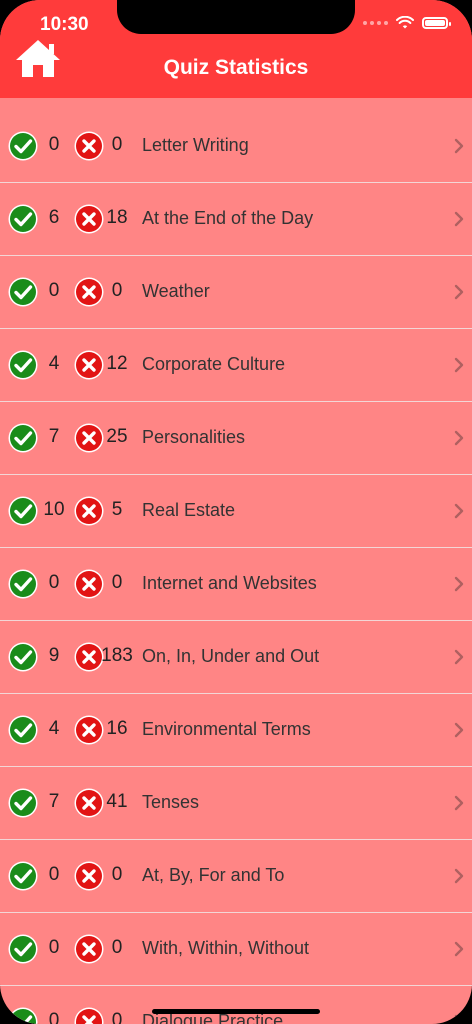  Describe the element at coordinates (236, 1005) in the screenshot. I see `list-item: 0 0 Dialogue Practice` at that location.